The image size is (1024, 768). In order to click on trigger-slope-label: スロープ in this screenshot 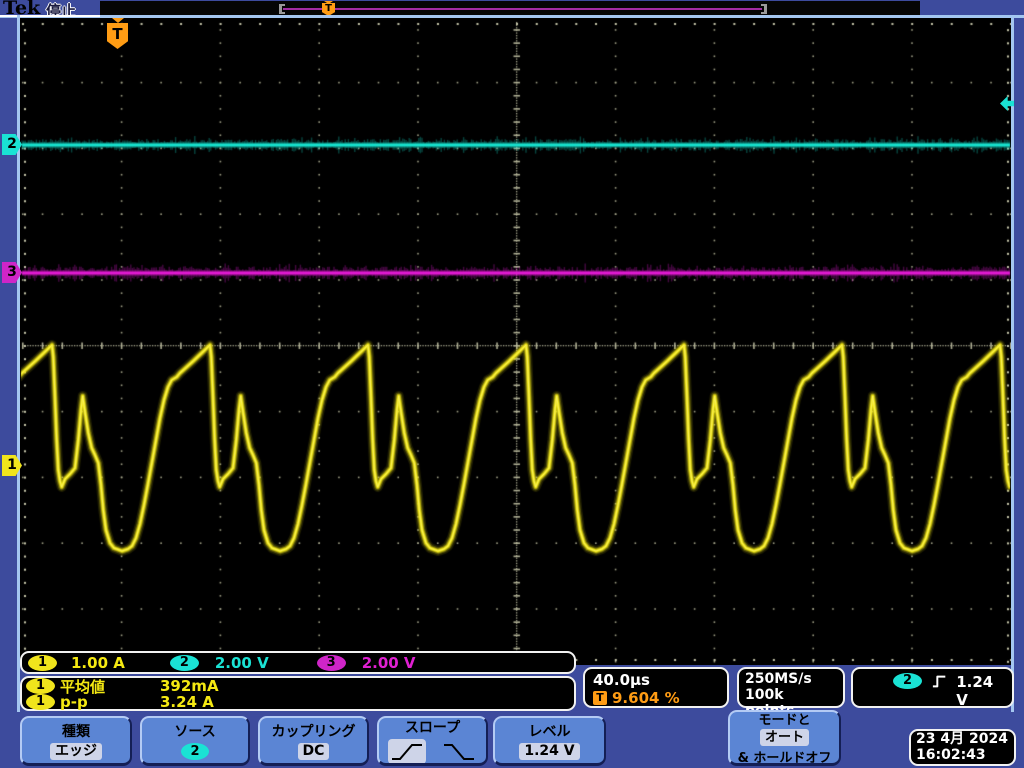, I will do `click(432, 728)`.